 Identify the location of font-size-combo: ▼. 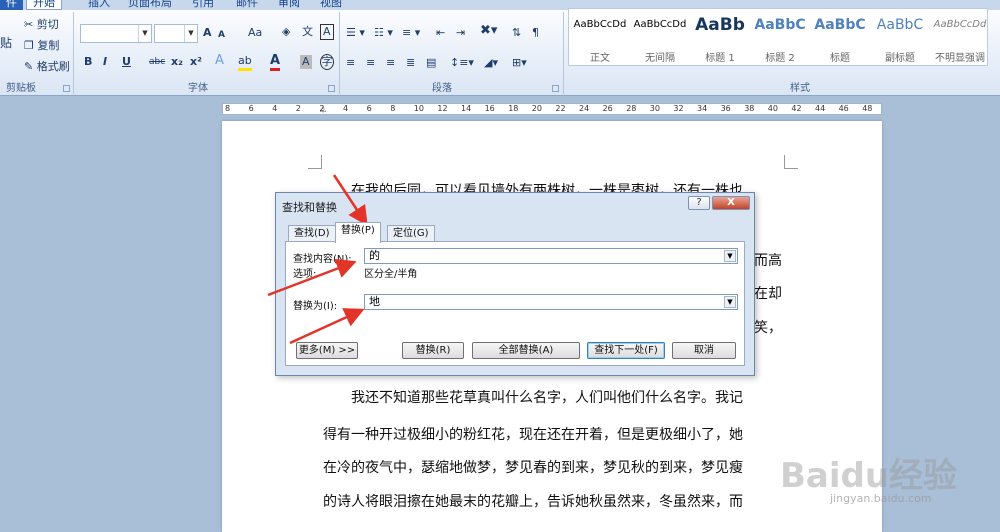
(176, 33).